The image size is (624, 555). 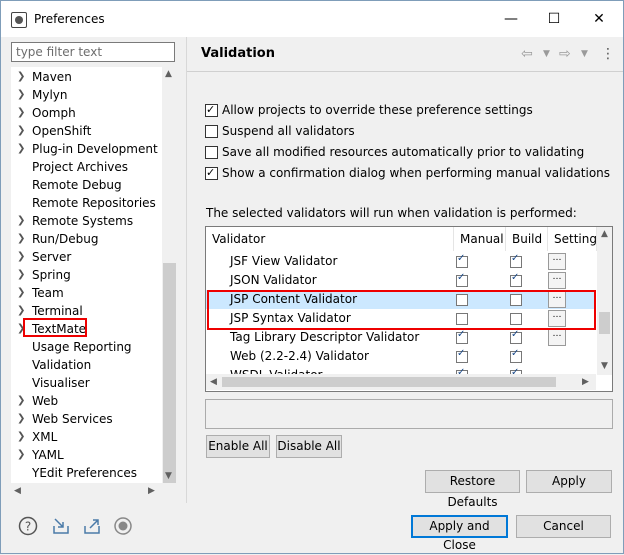 What do you see at coordinates (309, 446) in the screenshot?
I see `disable-all-button: Disable All` at bounding box center [309, 446].